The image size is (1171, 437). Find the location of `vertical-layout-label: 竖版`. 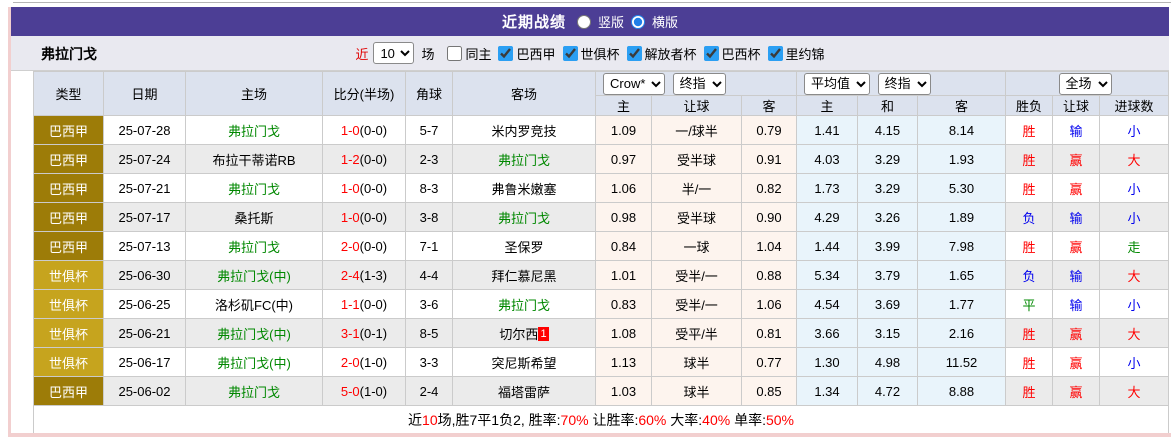

vertical-layout-label: 竖版 is located at coordinates (610, 22).